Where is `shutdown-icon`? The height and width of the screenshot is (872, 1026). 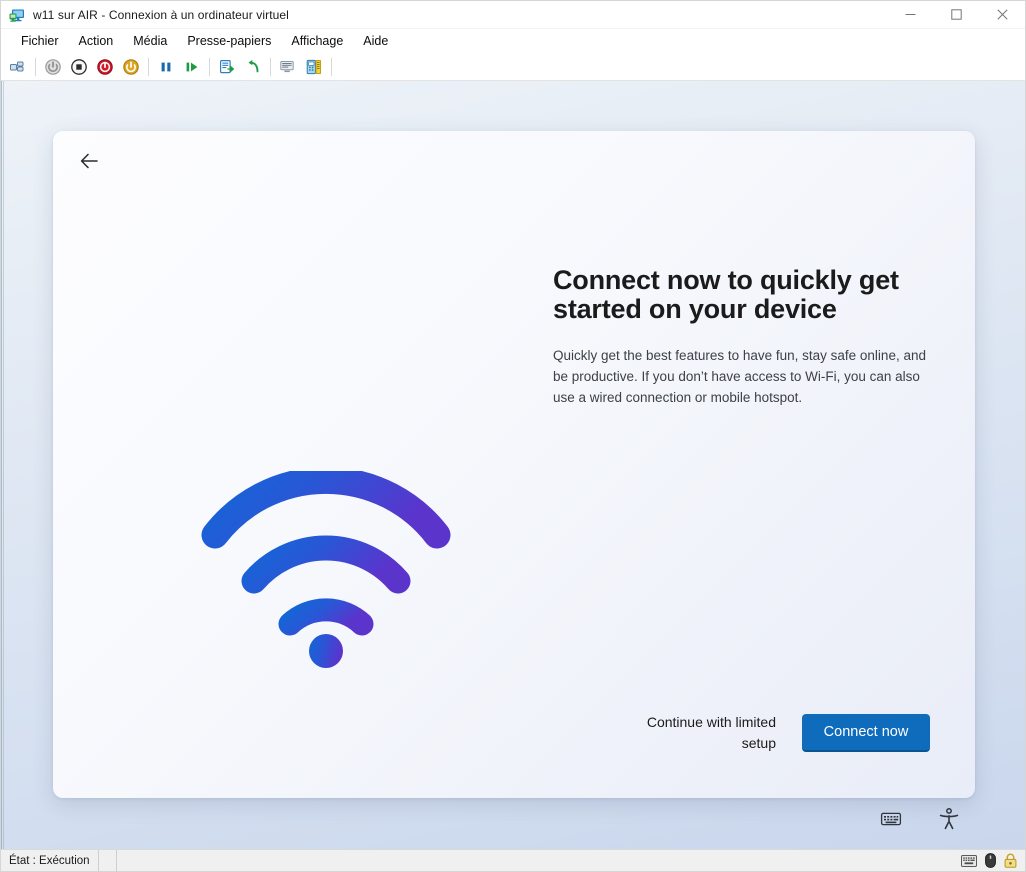
shutdown-icon is located at coordinates (79, 66).